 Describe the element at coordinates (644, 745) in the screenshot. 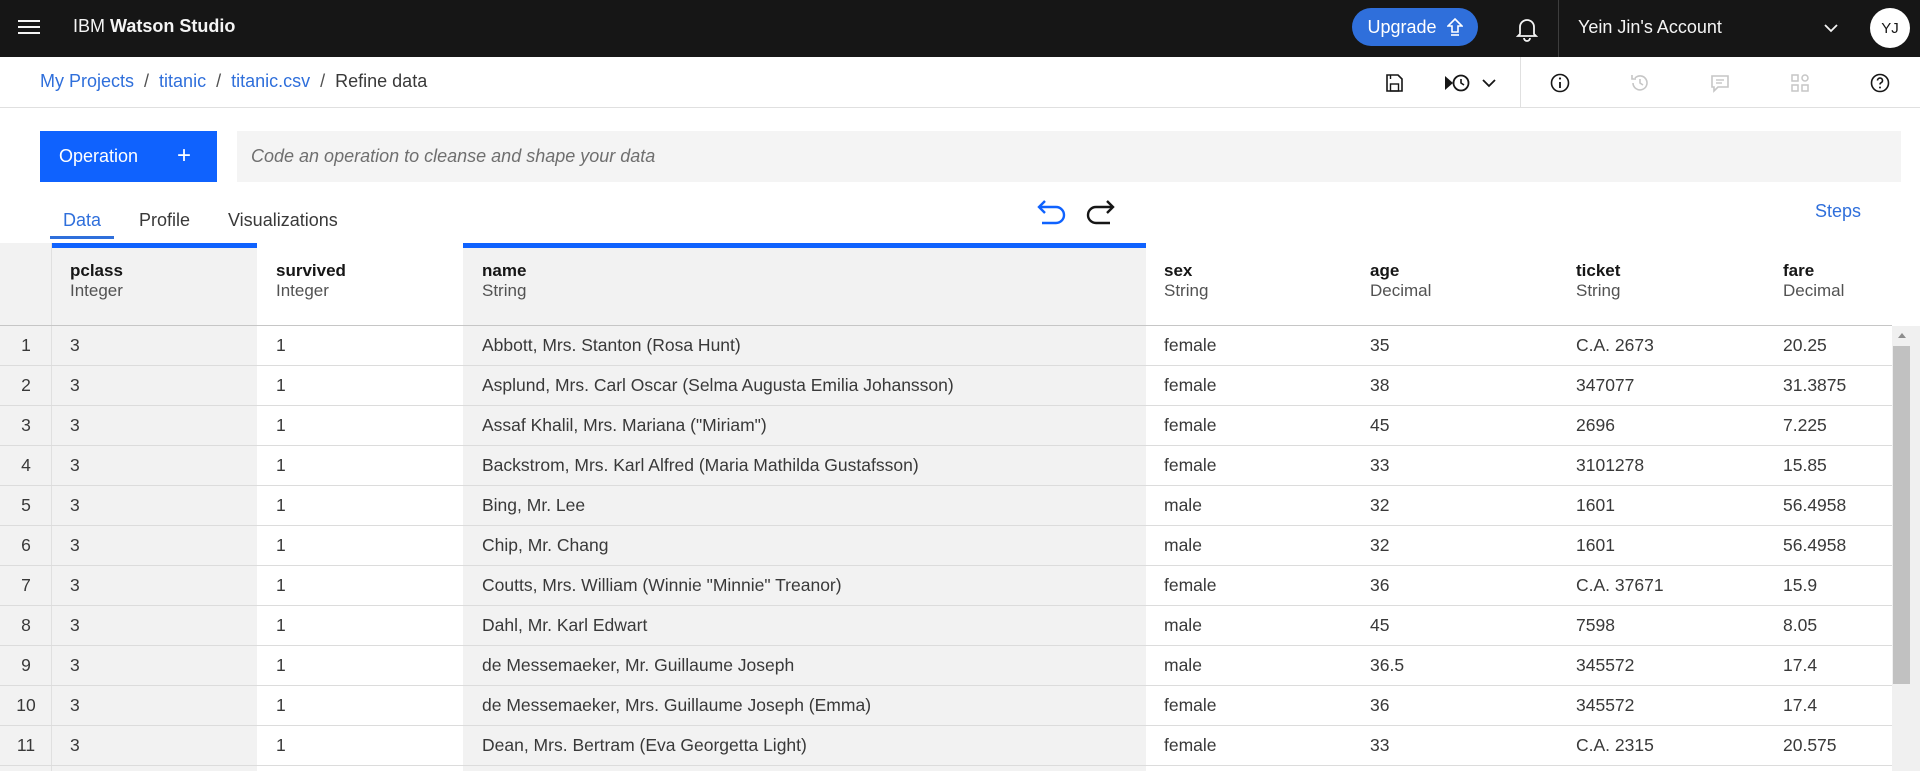

I see `table-cell-name: Dean, Mrs. Bertram (Eva Georgetta Light)` at that location.